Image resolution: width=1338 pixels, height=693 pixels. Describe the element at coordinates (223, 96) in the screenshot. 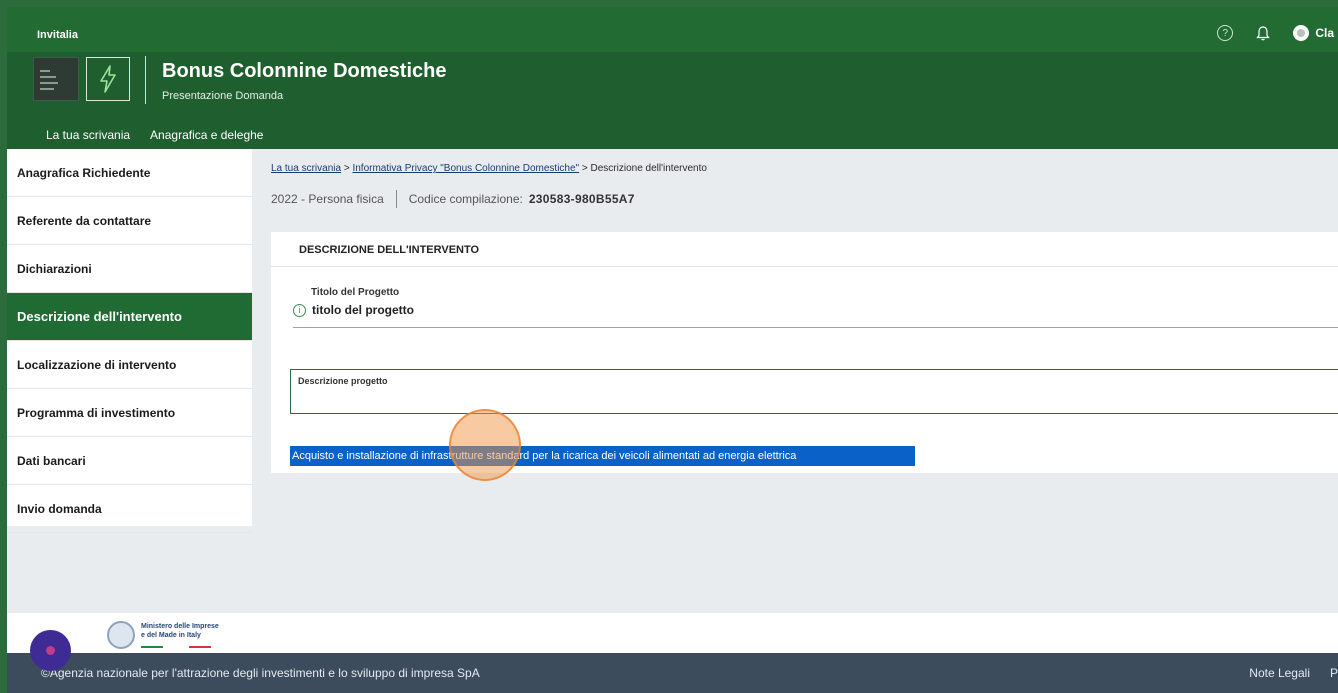

I see `app-subtitle: Presentazione Domanda` at that location.